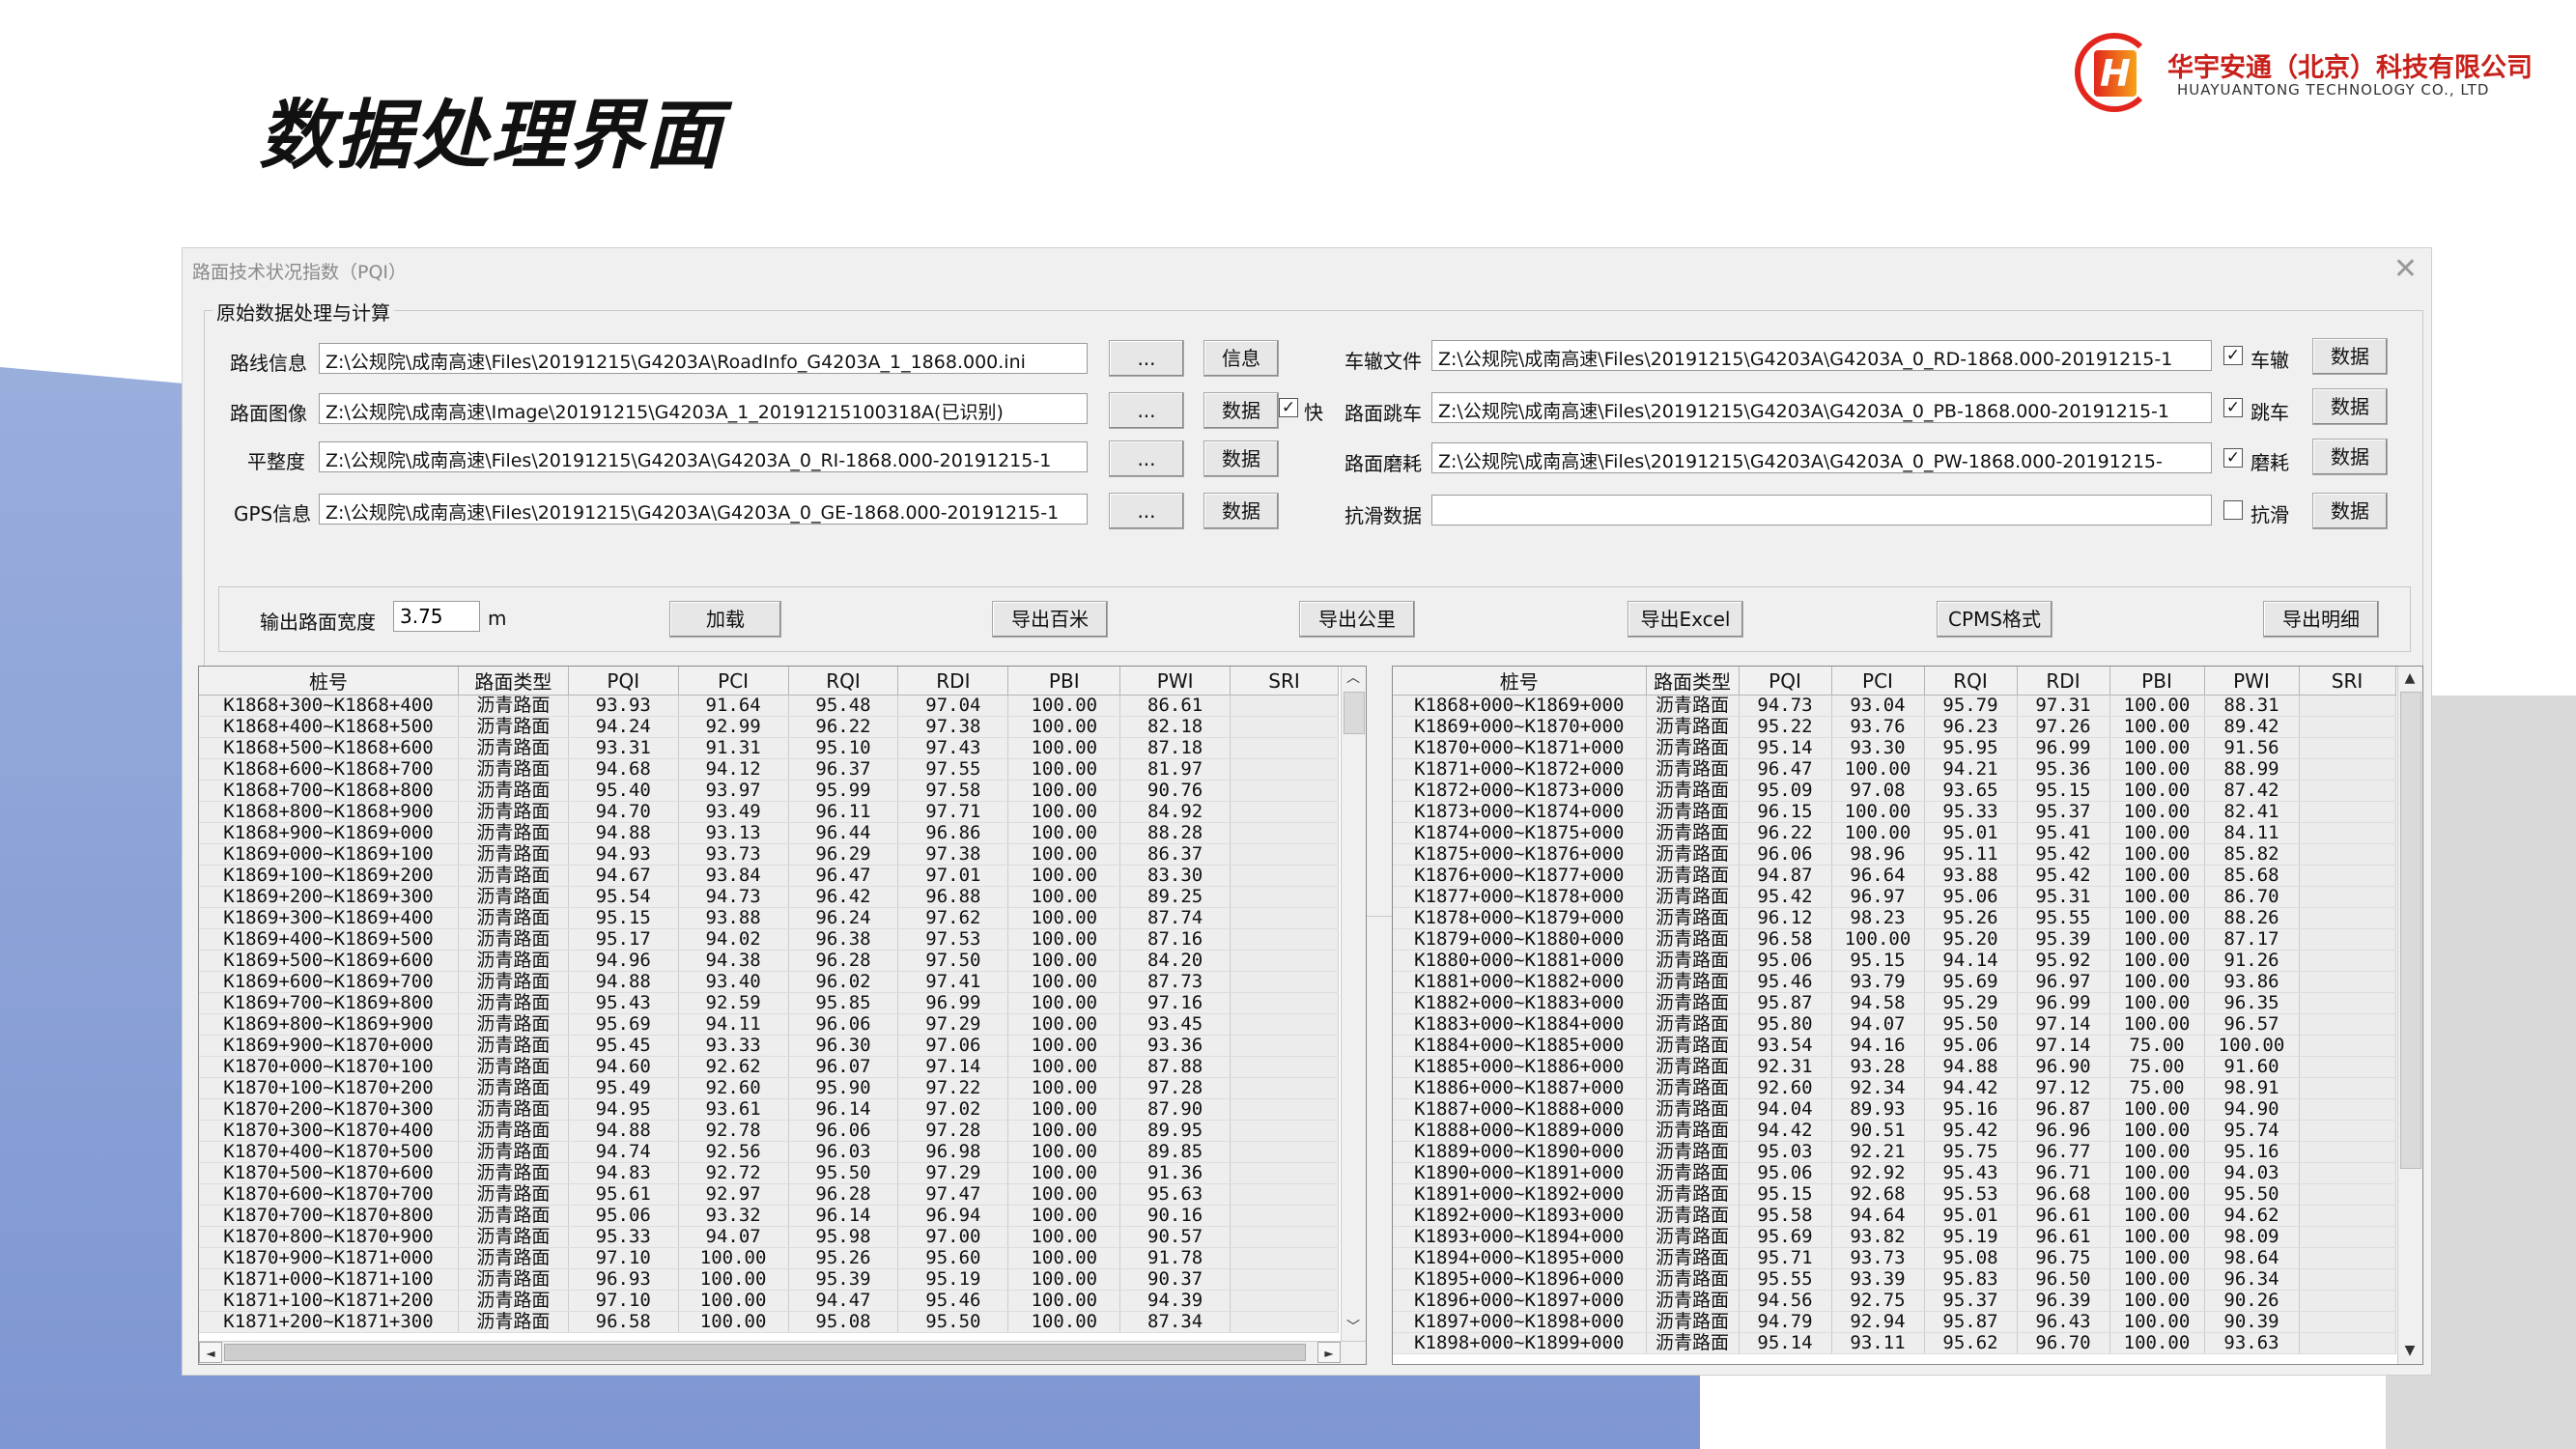  I want to click on fast-checkbox: ✓, so click(1288, 407).